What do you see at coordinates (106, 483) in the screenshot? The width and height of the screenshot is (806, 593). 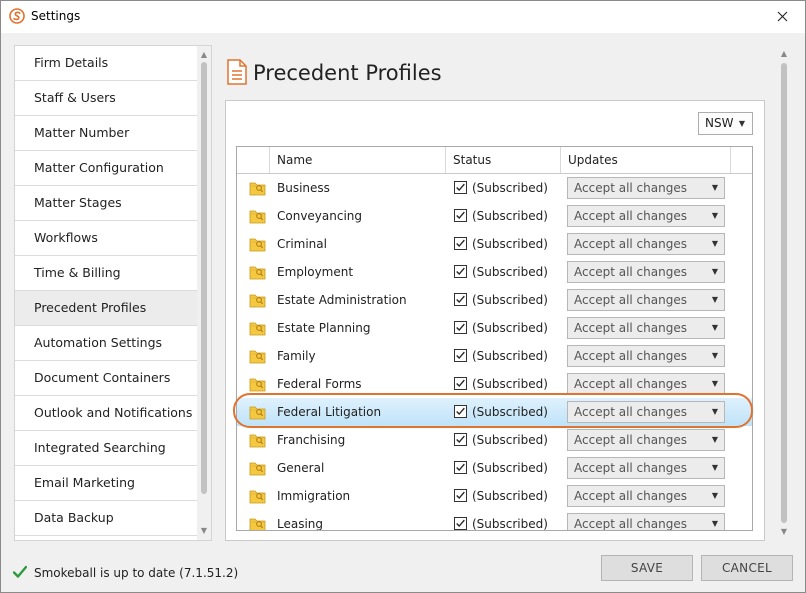 I see `sidebar-item-email-marketing: Email Marketing` at bounding box center [106, 483].